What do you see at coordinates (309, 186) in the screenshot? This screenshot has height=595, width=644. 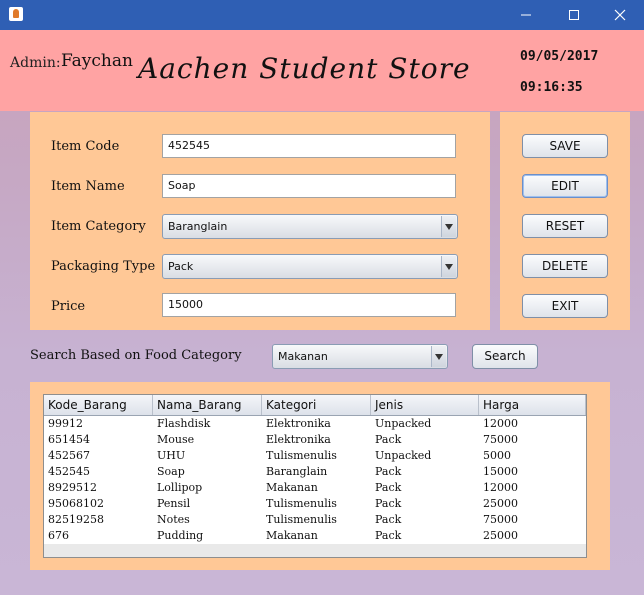 I see `item-name-input: Soap` at bounding box center [309, 186].